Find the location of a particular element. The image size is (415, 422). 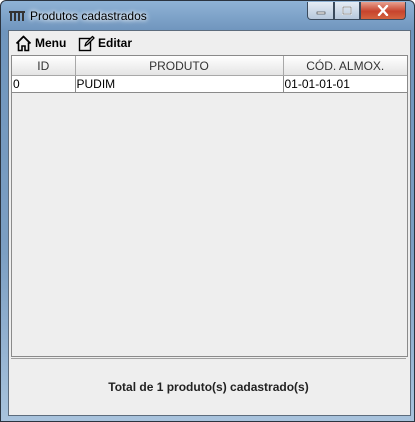

minimize-icon is located at coordinates (320, 12).